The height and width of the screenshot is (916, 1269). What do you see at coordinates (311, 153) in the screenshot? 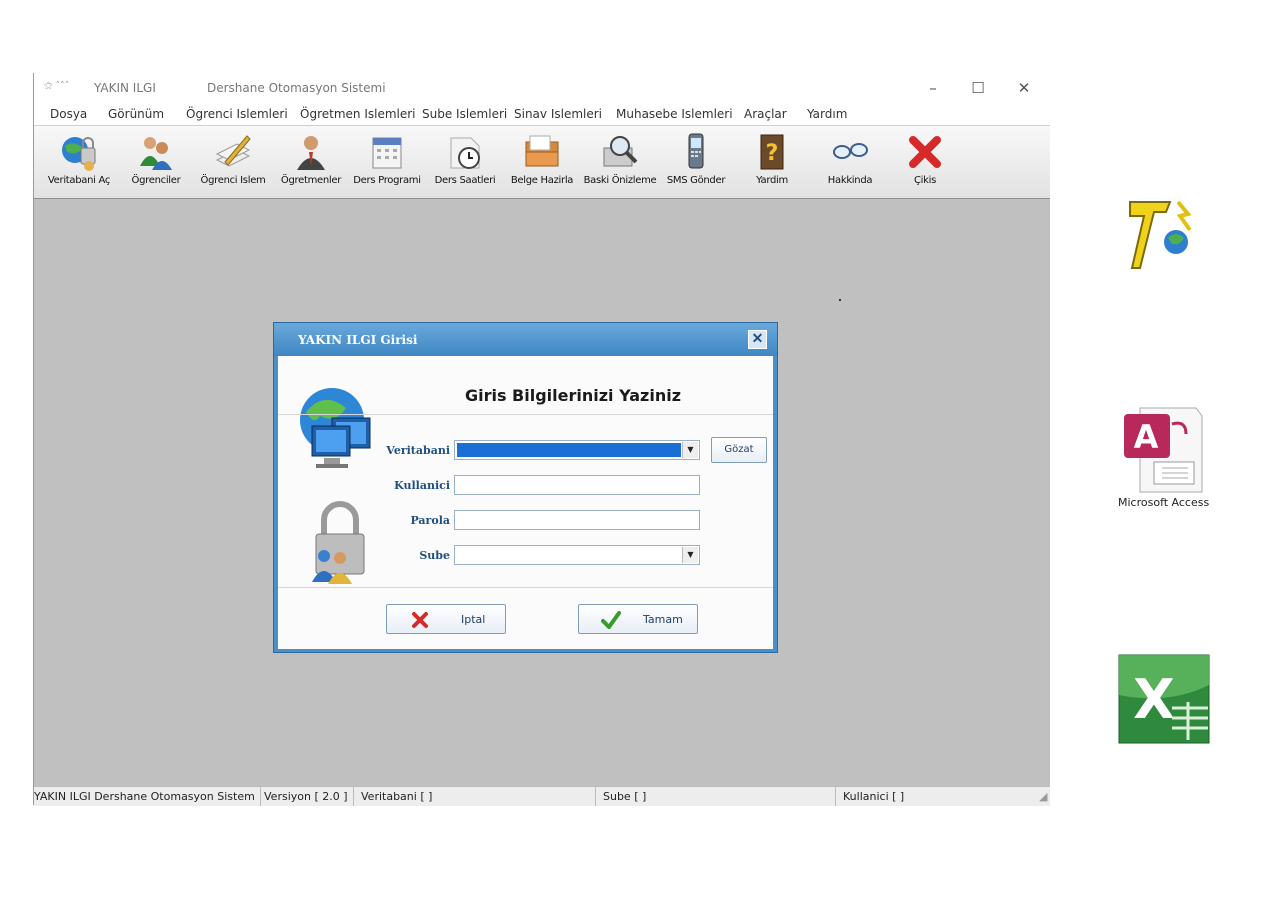
I see `teacher-icon` at bounding box center [311, 153].